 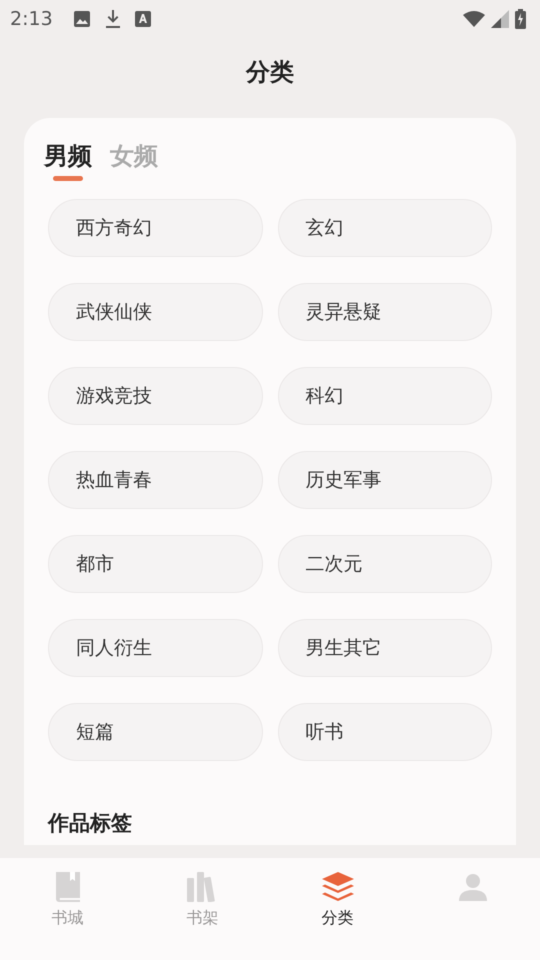 I want to click on nav-tab: 分类, so click(x=337, y=909).